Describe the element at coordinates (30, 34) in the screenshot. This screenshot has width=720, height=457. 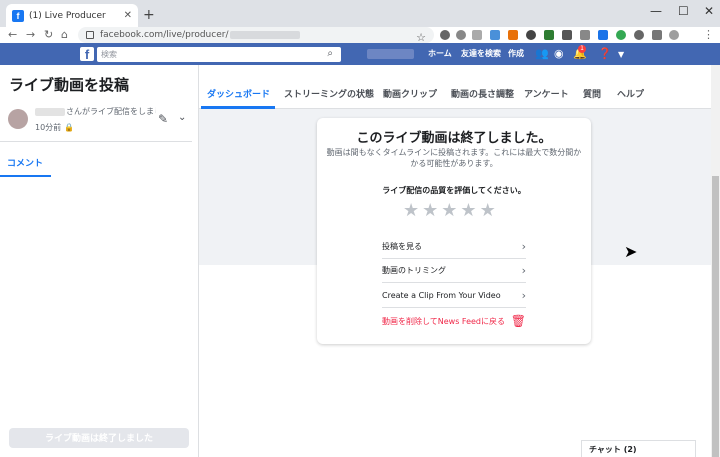
I see `forward-icon: →` at that location.